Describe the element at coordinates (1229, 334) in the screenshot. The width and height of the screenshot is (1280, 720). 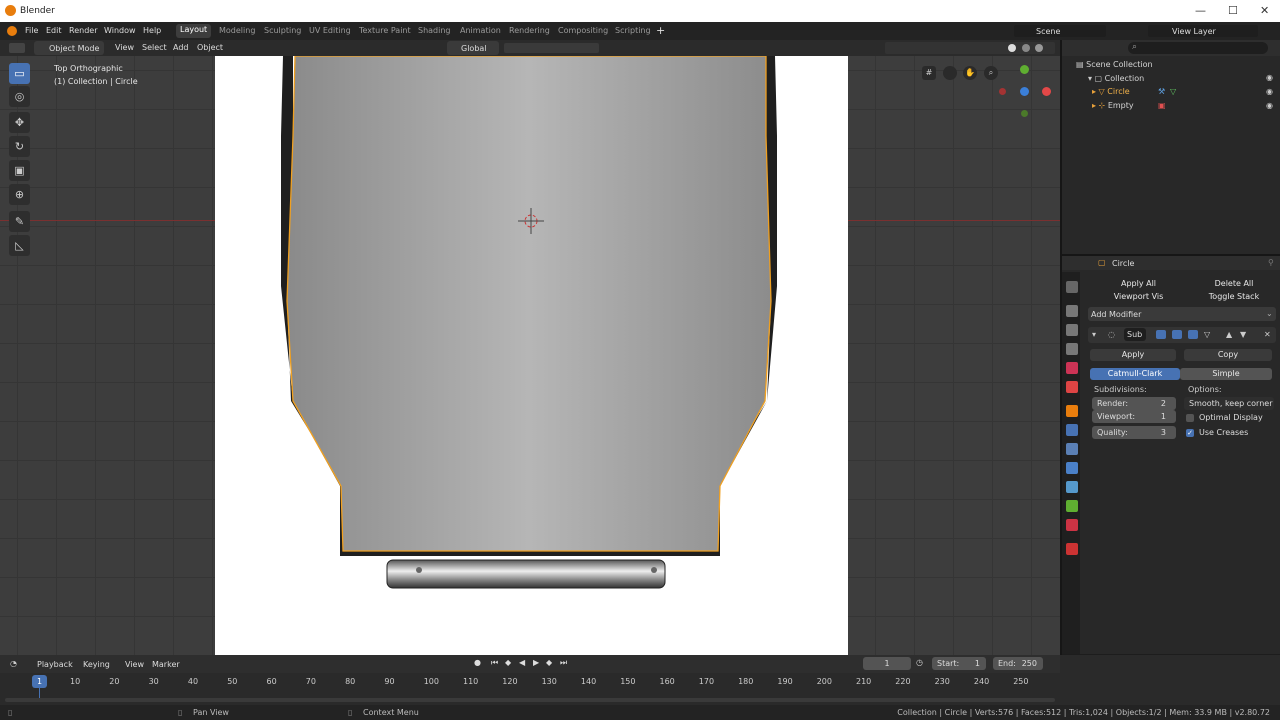
I see `move-up-icon: ▲` at that location.